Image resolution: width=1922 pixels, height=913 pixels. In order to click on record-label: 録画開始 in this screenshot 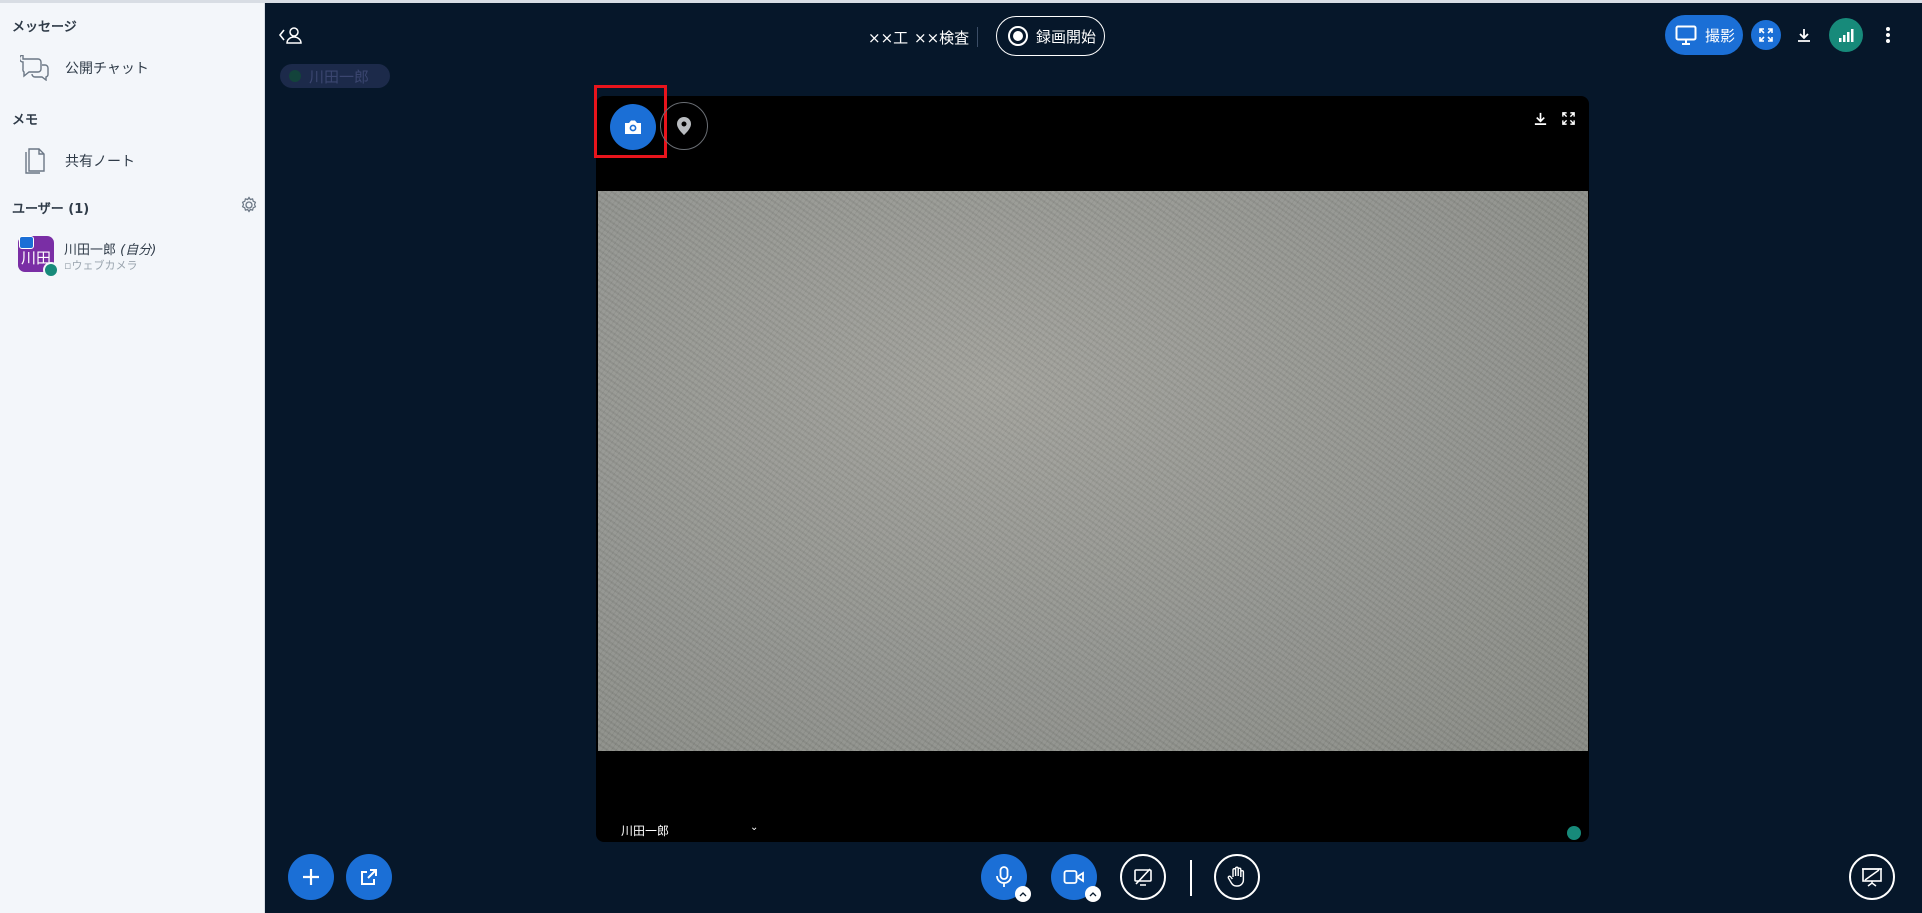, I will do `click(1066, 36)`.